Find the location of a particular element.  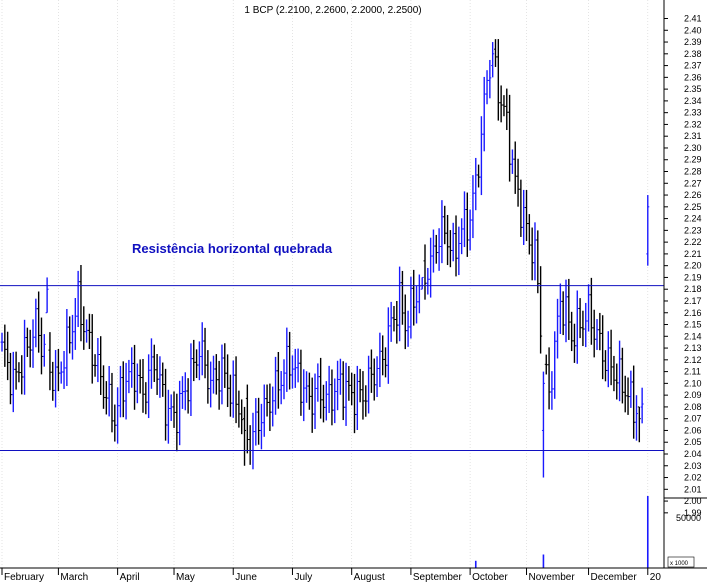

price-tick-label: 2.18 is located at coordinates (693, 289).